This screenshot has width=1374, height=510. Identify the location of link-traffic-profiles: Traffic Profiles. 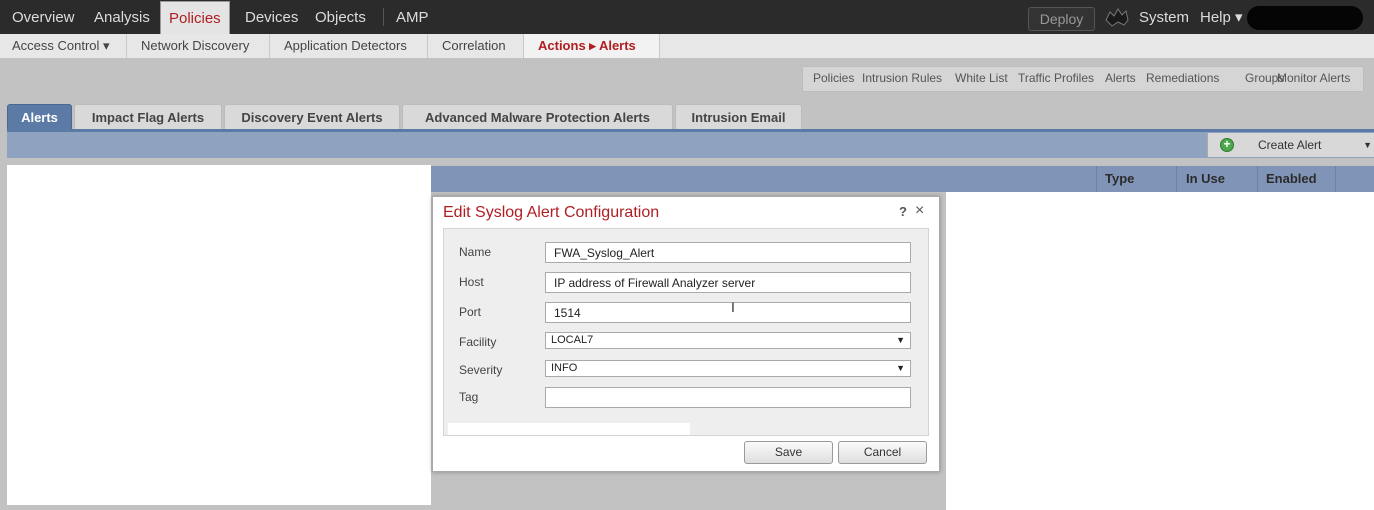
(1056, 78).